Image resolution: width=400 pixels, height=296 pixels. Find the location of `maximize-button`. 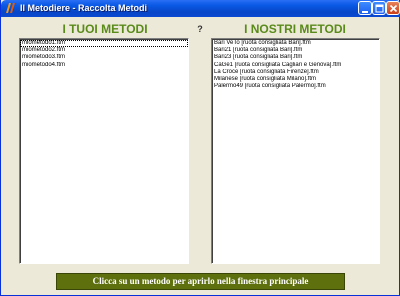

maximize-button is located at coordinates (379, 8).